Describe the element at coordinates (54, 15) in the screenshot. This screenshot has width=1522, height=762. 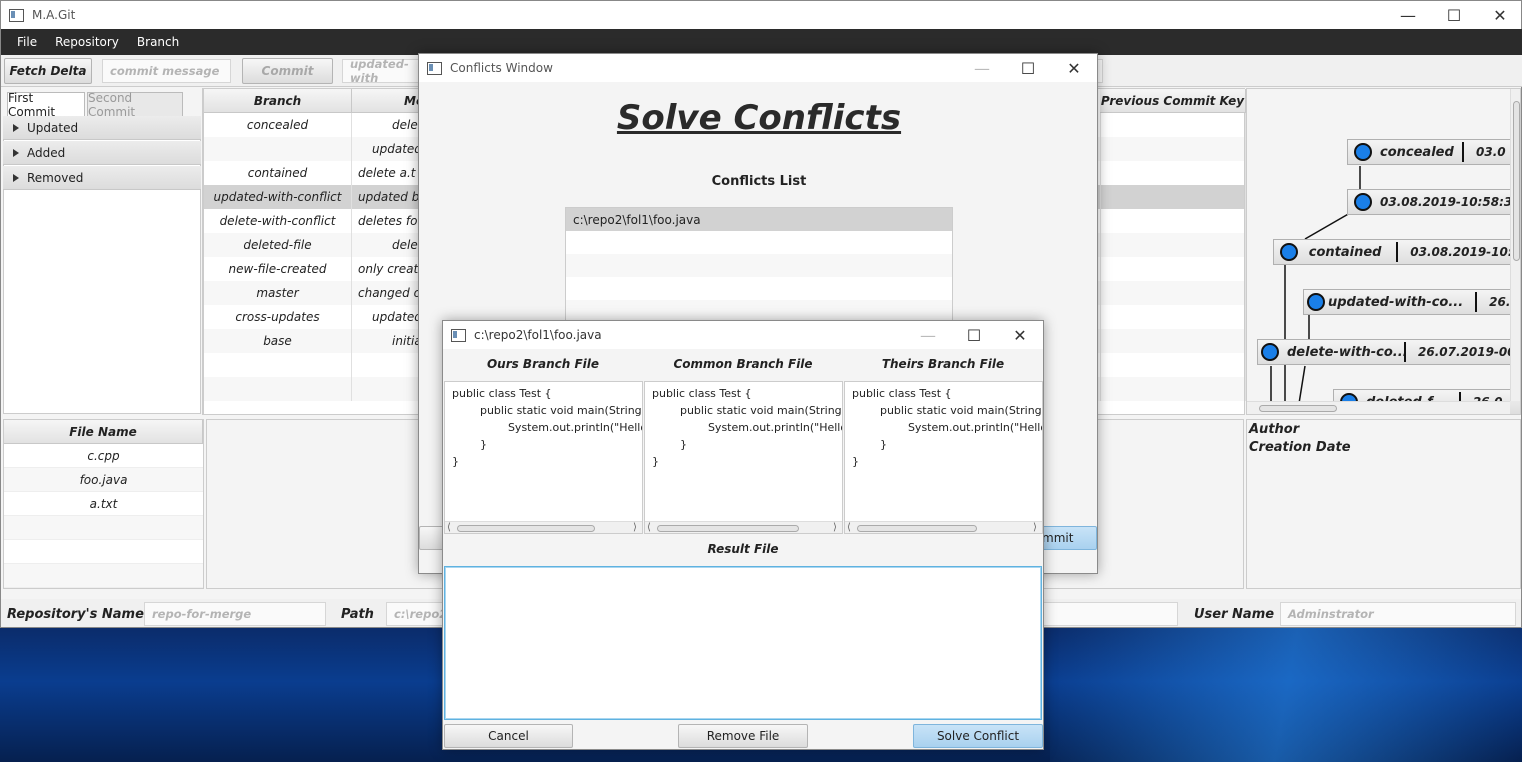
I see `app-title: M.A.Git` at that location.